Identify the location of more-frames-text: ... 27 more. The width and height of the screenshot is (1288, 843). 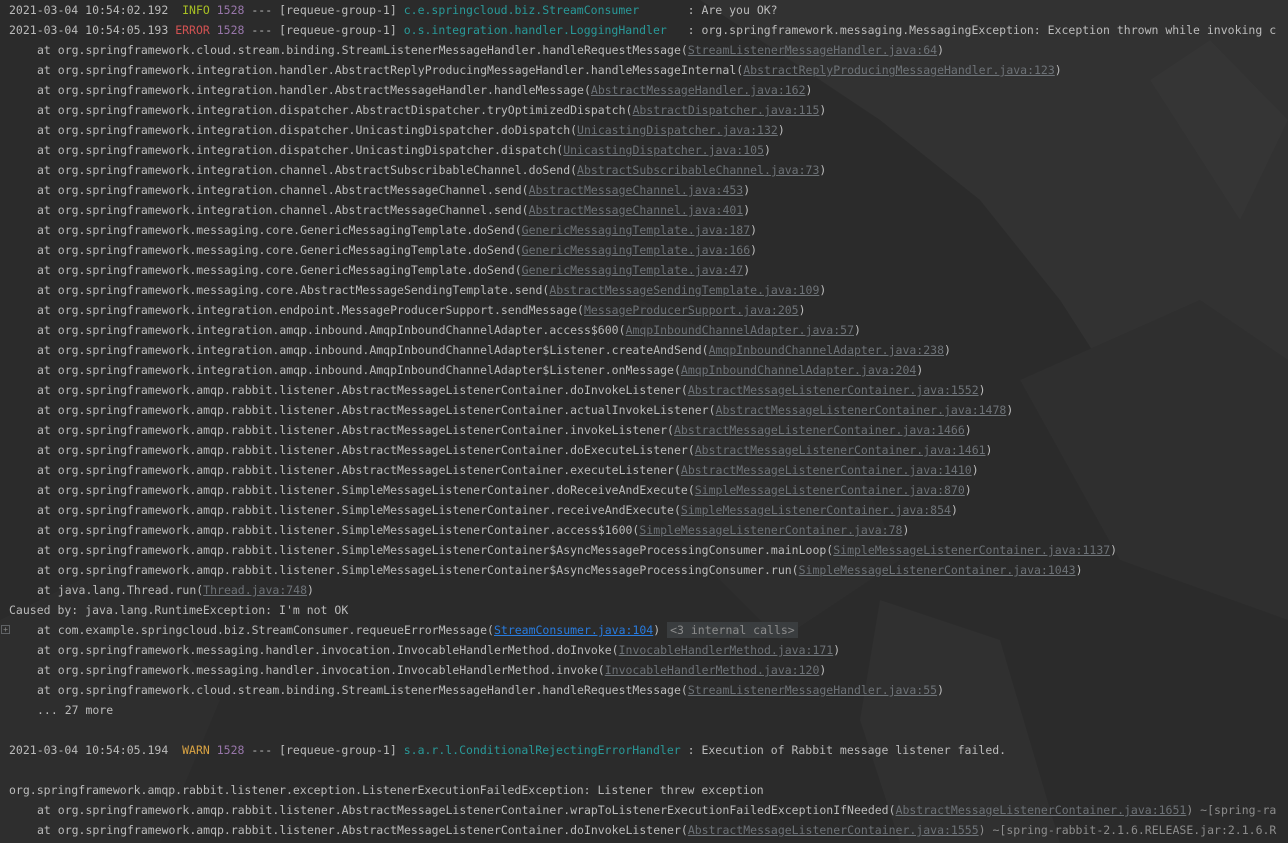
(75, 710).